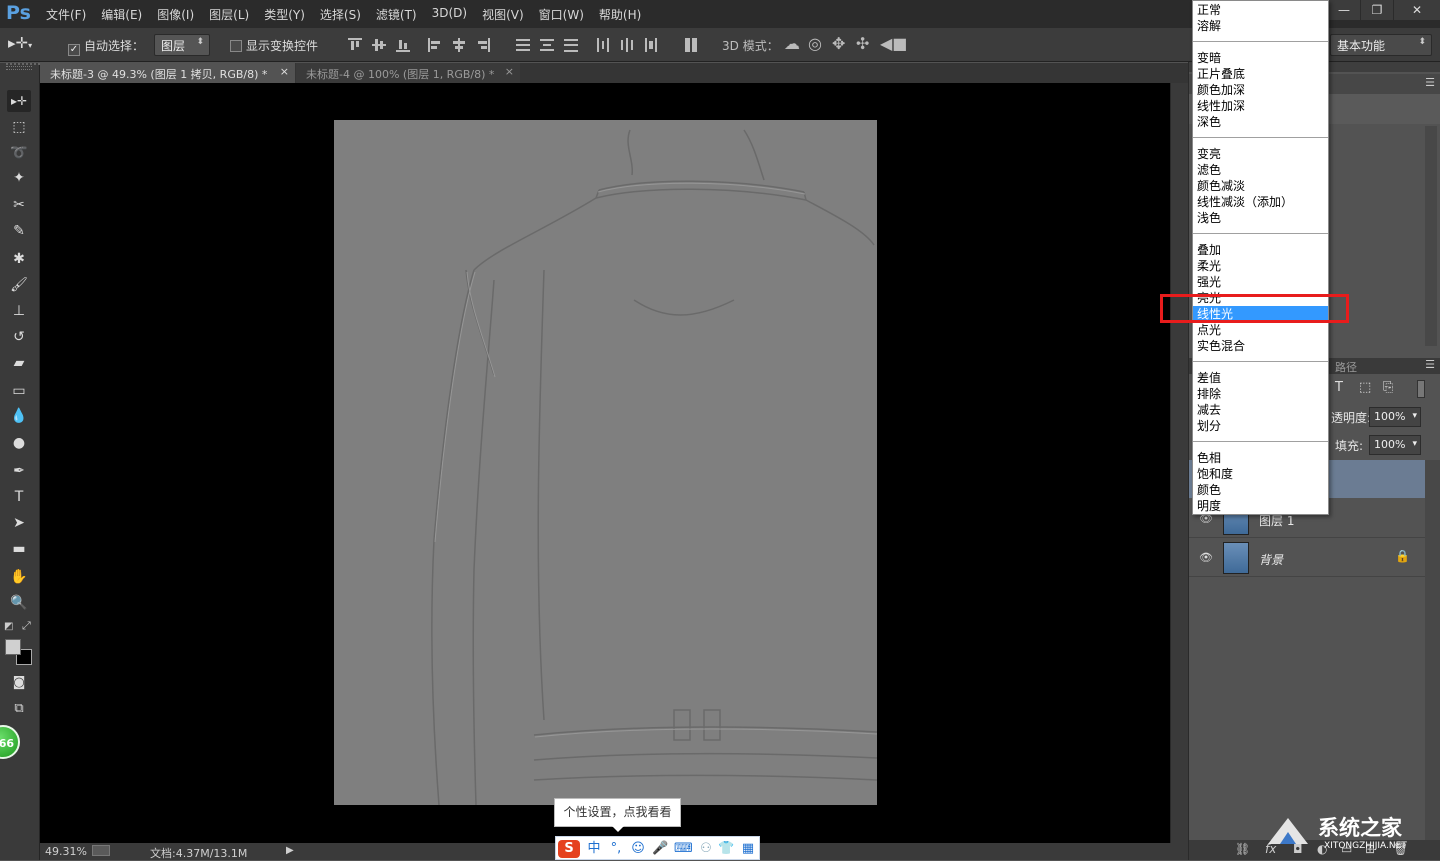 The width and height of the screenshot is (1440, 861). I want to click on visibility-eye-icon: 👁, so click(1206, 557).